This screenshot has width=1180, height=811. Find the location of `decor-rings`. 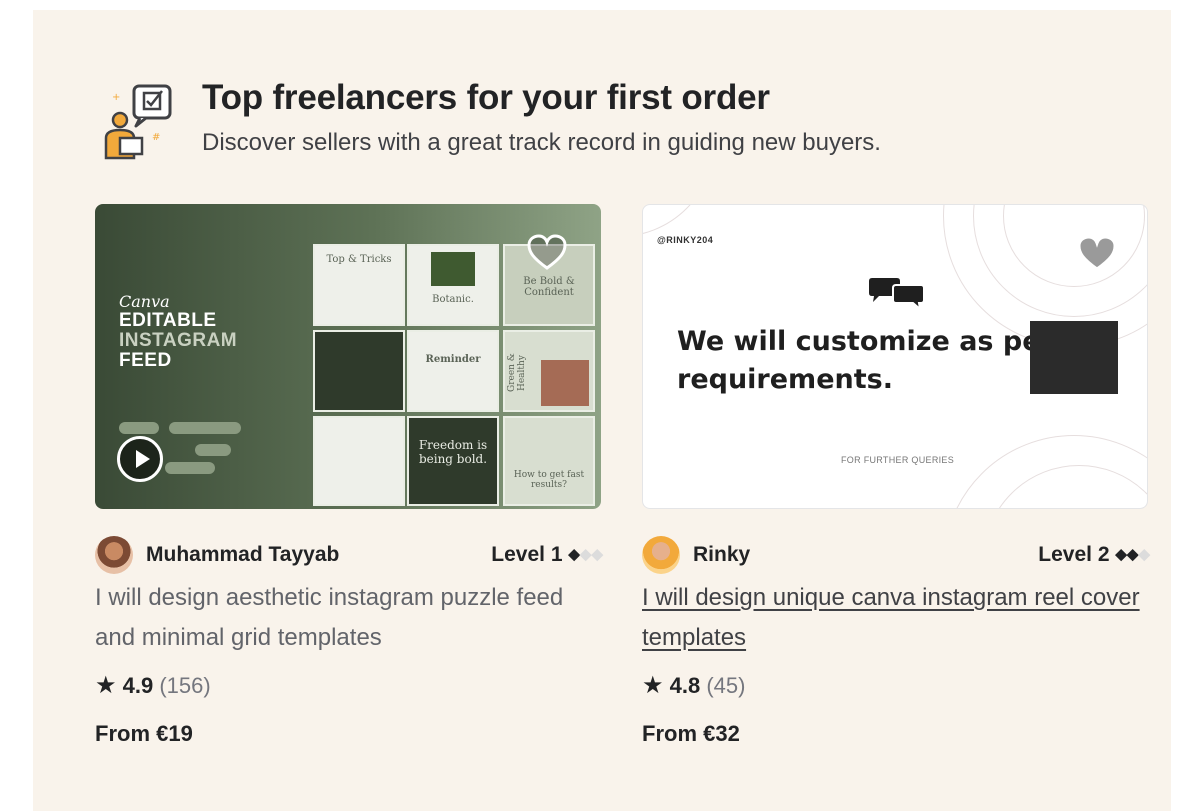

decor-rings is located at coordinates (679, 221).